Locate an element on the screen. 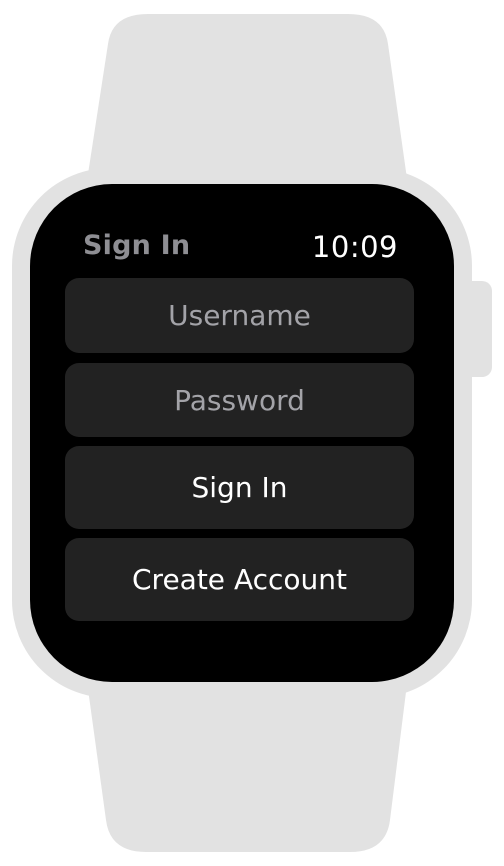 This screenshot has height=866, width=504. create-account-button: Create Account is located at coordinates (239, 579).